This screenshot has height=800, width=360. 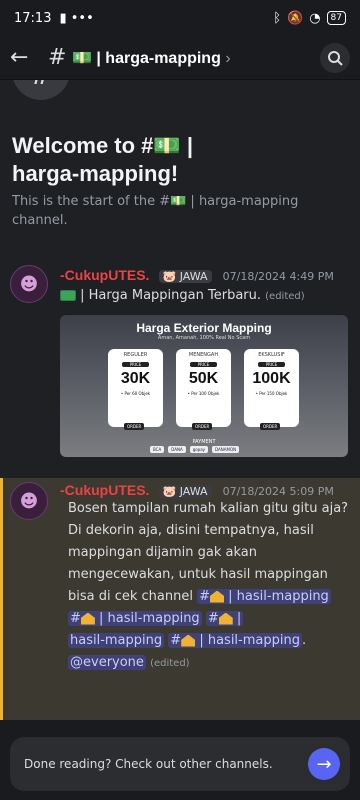 I want to click on channel-name: 💵 | harga-mapping, so click(x=146, y=58).